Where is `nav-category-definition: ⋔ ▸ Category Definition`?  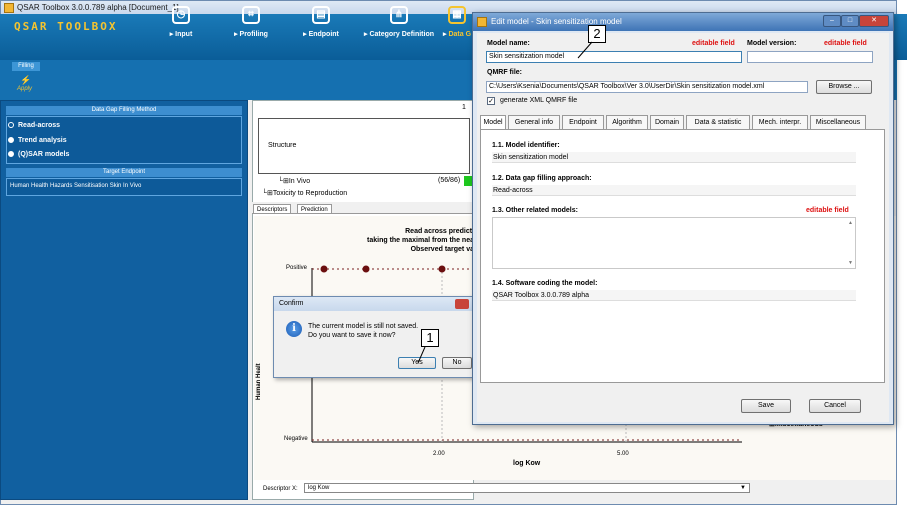
nav-category-definition: ⋔ ▸ Category Definition is located at coordinates (399, 22).